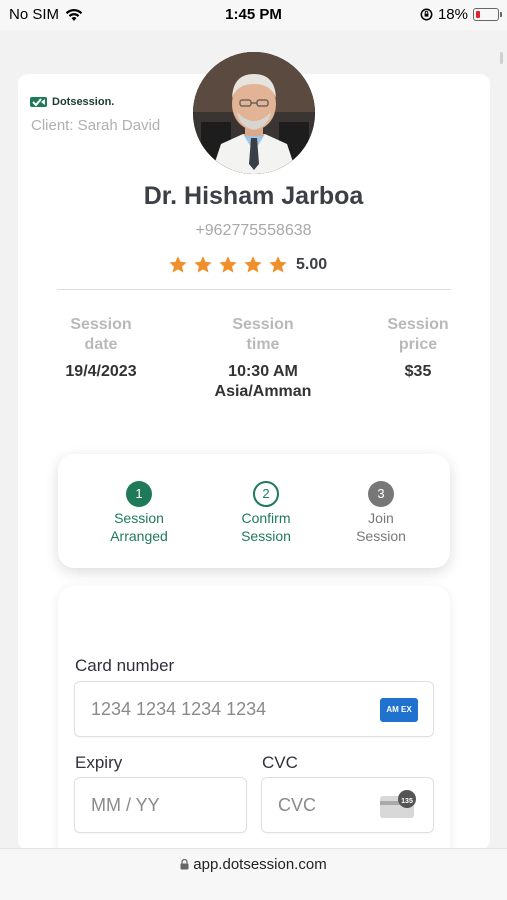 The width and height of the screenshot is (507, 900). Describe the element at coordinates (297, 805) in the screenshot. I see `cvc-placeholder: CVC` at that location.